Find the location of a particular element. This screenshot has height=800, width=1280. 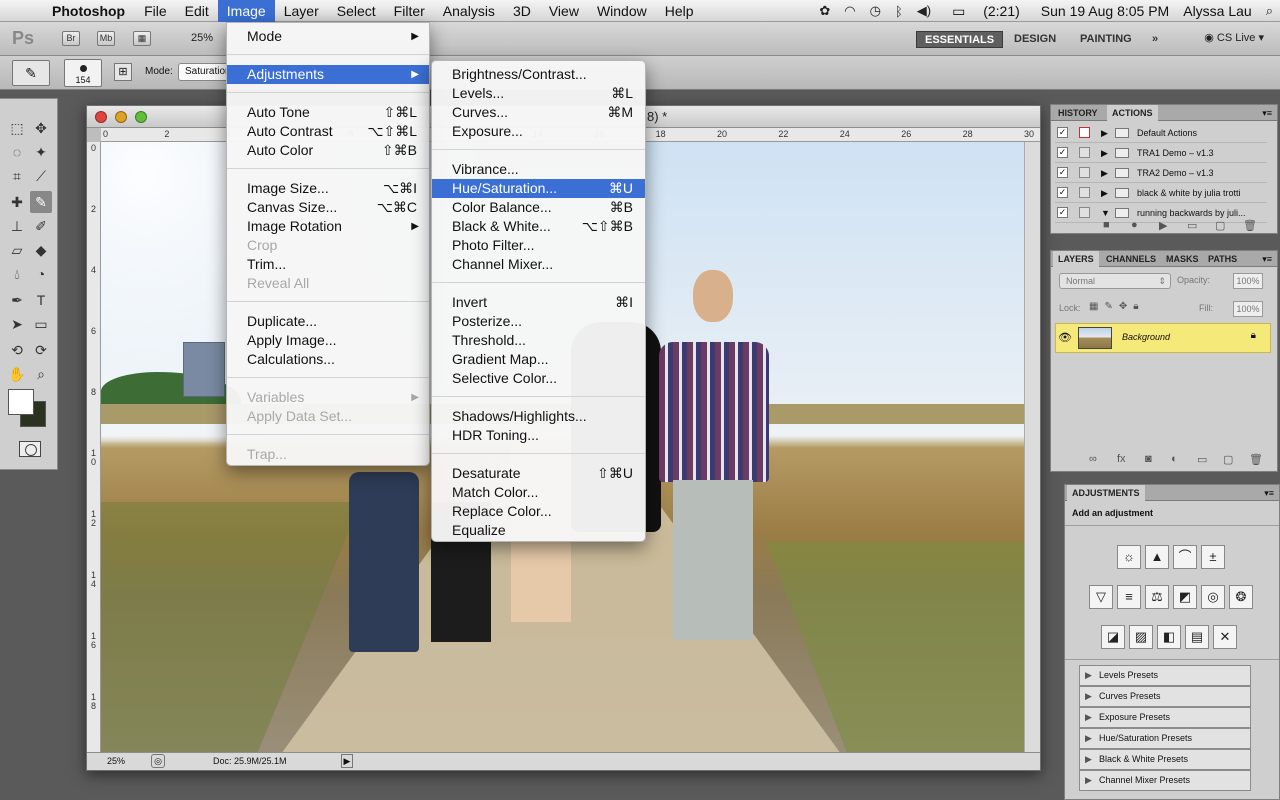

preset-row-black-white-presets: ▶ Black & White Presets is located at coordinates (1165, 759).